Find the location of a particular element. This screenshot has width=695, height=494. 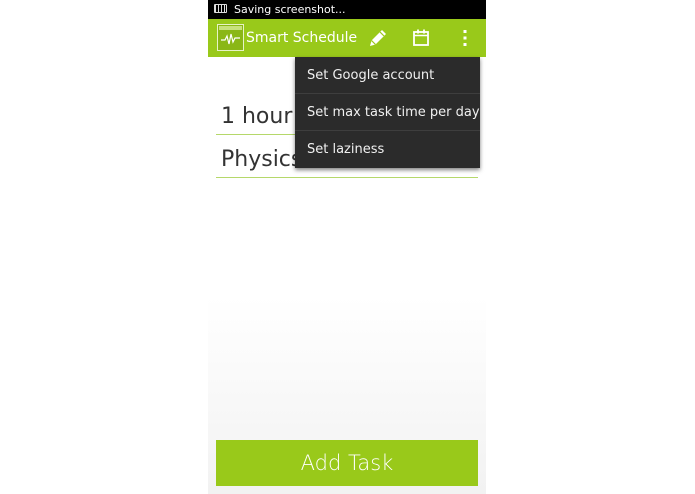

action-bar: Smart Schedule is located at coordinates (347, 38).